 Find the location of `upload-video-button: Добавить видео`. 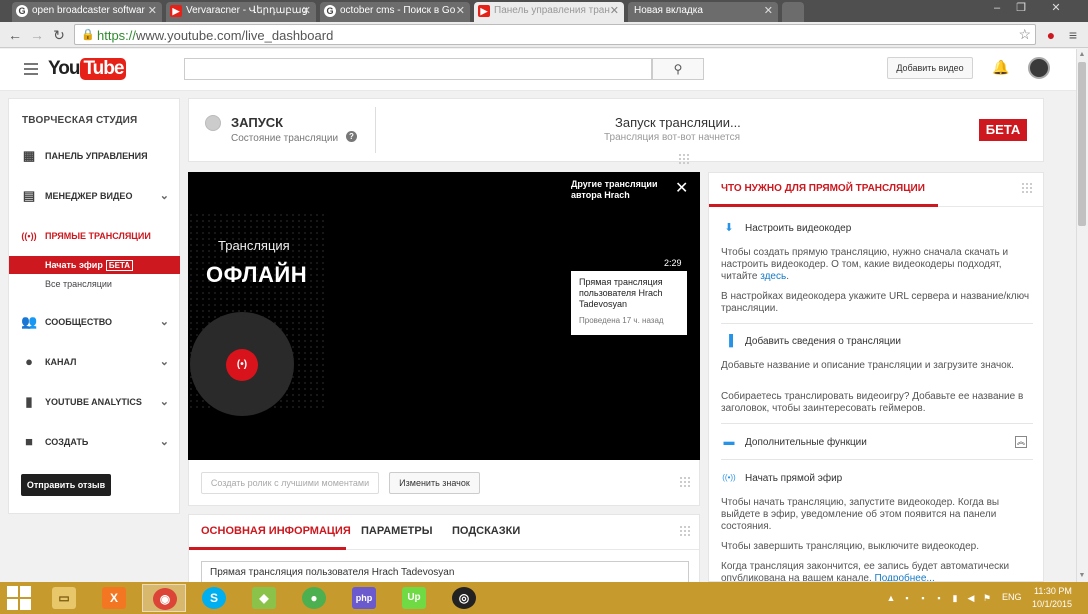

upload-video-button: Добавить видео is located at coordinates (930, 68).